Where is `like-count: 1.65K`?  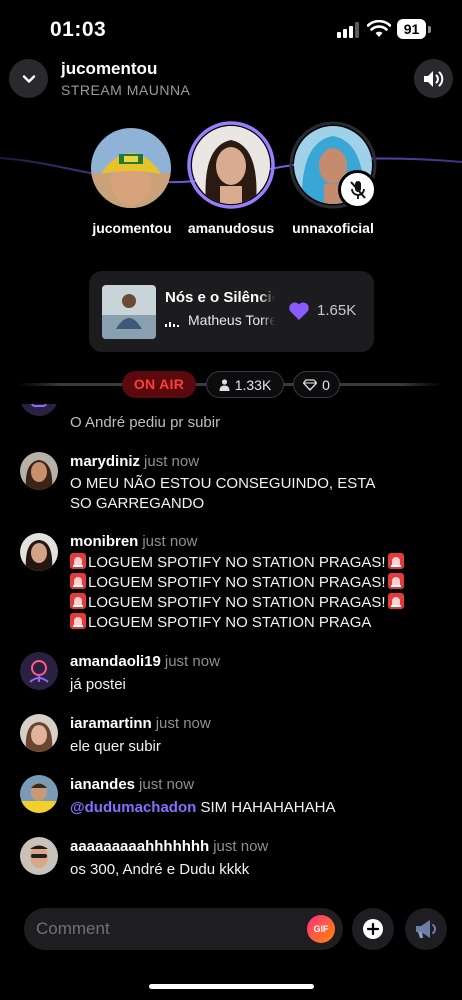
like-count: 1.65K is located at coordinates (337, 310).